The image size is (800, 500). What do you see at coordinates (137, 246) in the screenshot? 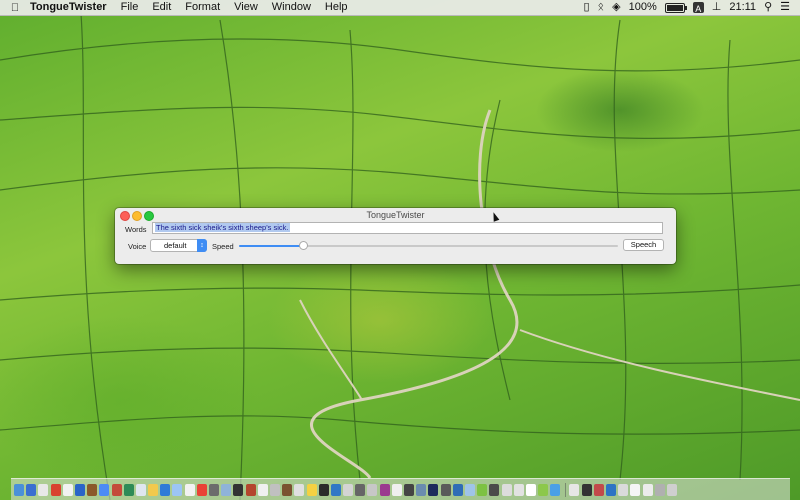
I see `voice-label: Voice` at bounding box center [137, 246].